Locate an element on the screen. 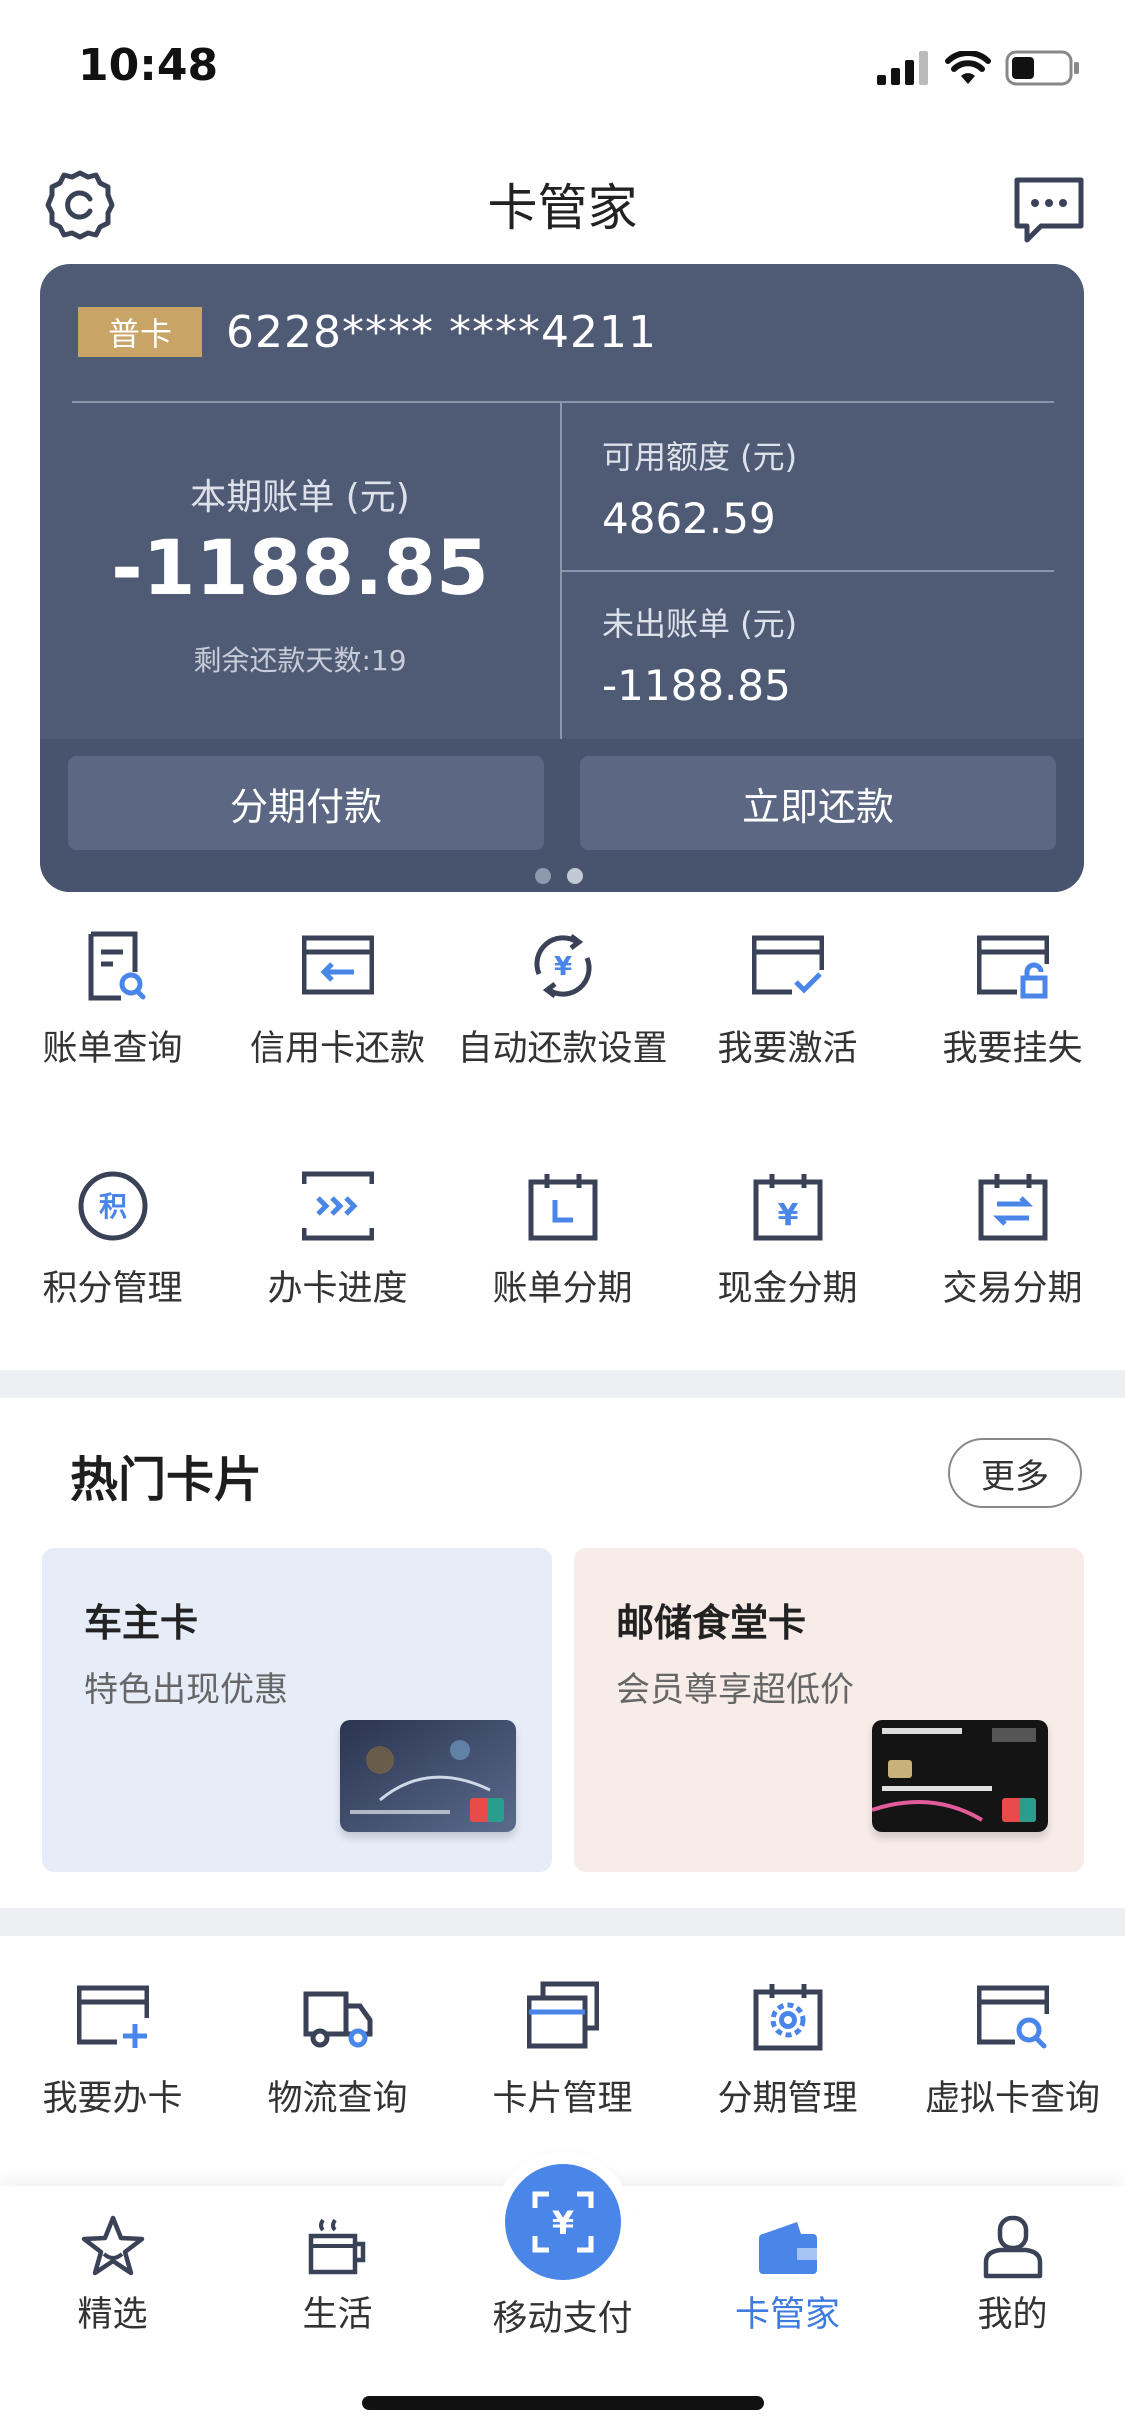 The width and height of the screenshot is (1125, 2436). points-icon: 积 is located at coordinates (112, 1206).